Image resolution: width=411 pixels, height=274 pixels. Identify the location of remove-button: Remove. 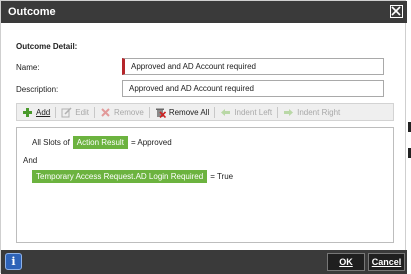
(122, 112).